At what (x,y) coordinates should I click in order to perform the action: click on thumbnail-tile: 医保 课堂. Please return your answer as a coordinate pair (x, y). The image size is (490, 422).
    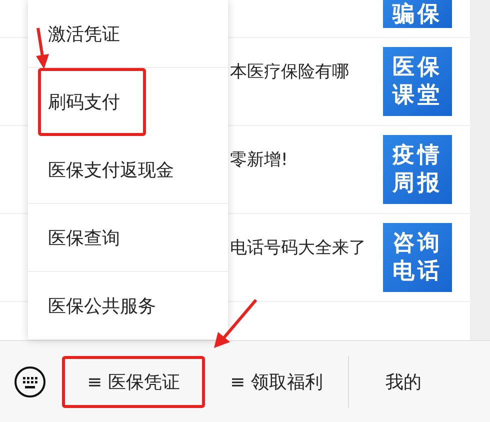
    Looking at the image, I should click on (417, 81).